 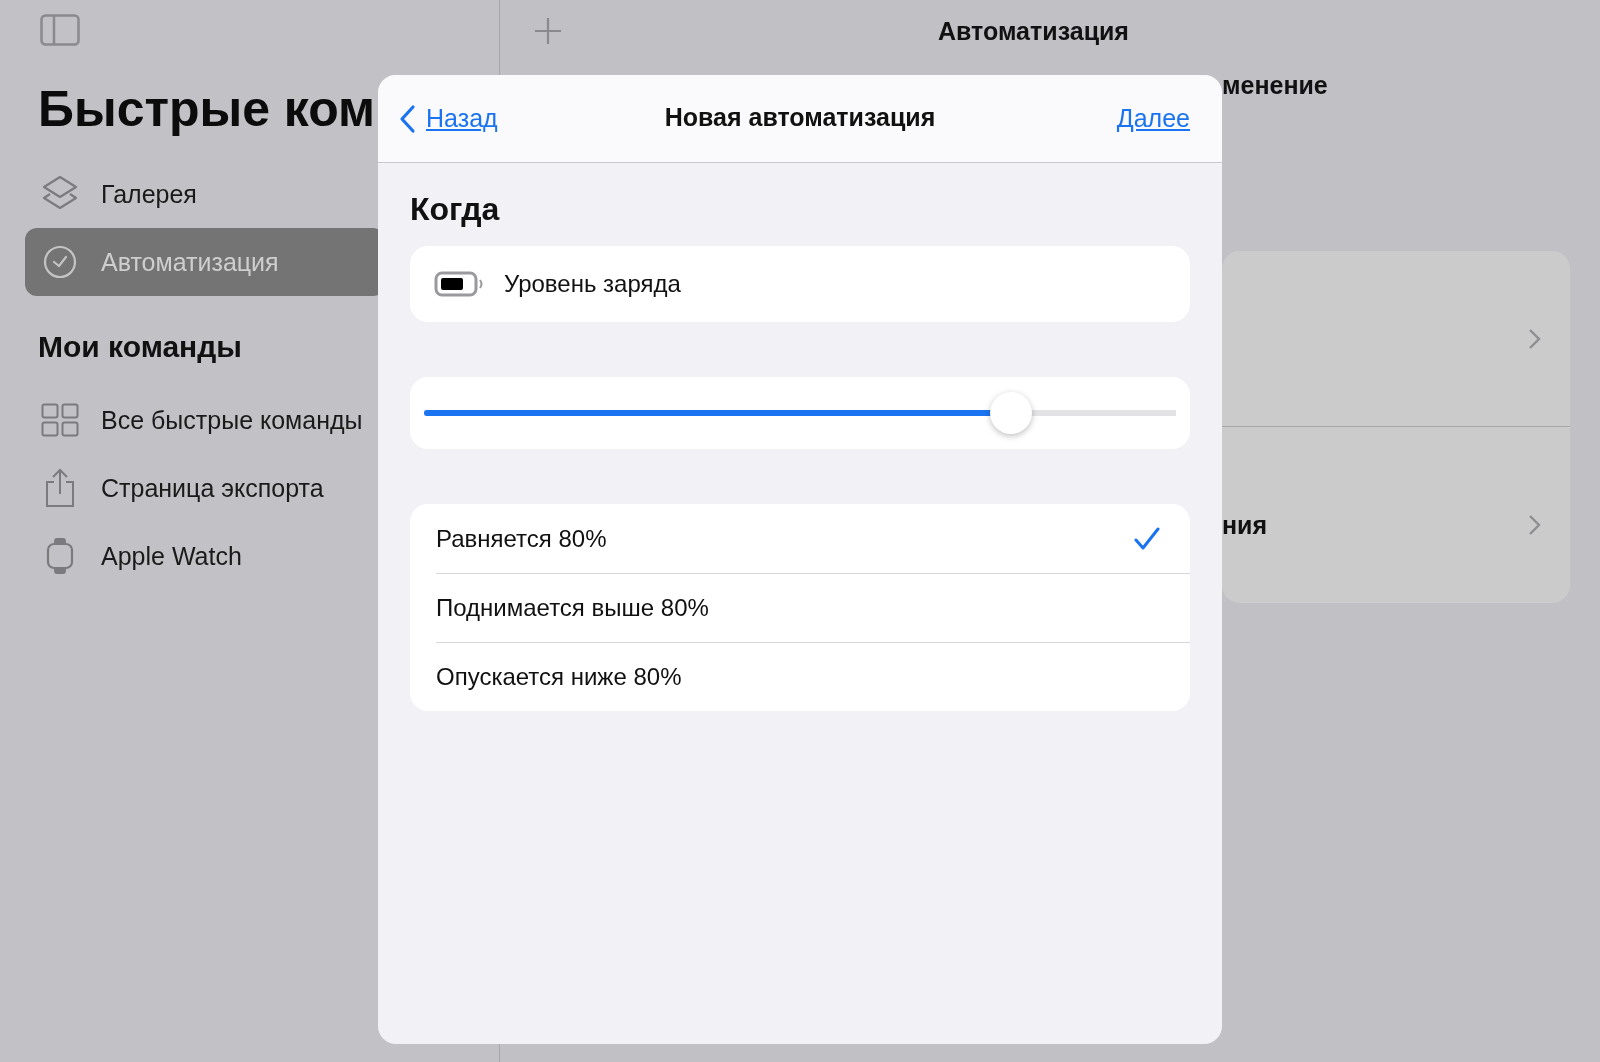 What do you see at coordinates (205, 488) in the screenshot?
I see `sidebar-item: Страница экспорта` at bounding box center [205, 488].